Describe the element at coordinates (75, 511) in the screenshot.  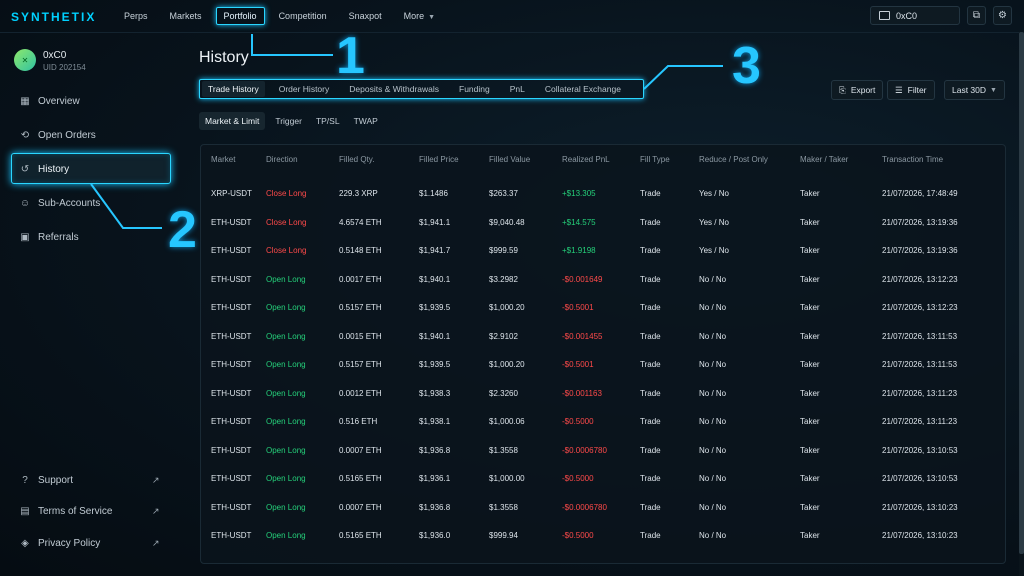
I see `sidebar-footer-label: Terms of Service` at that location.